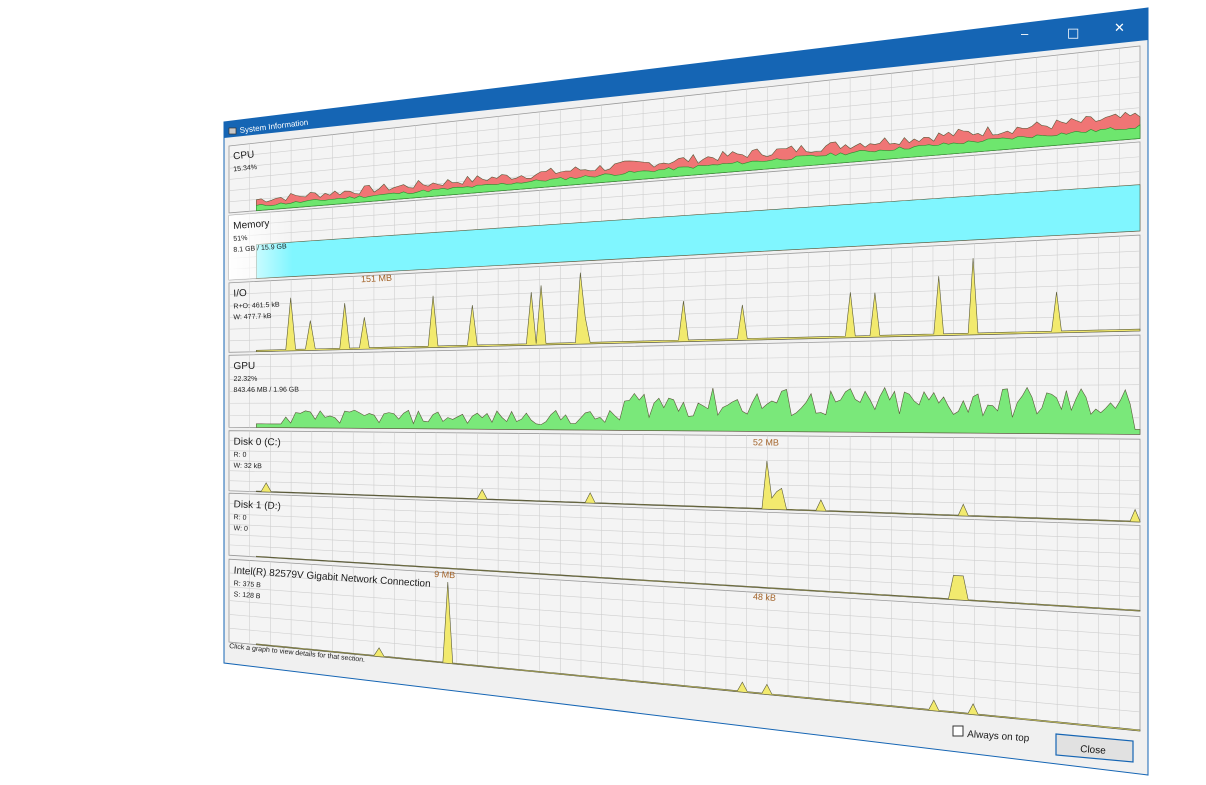 The image size is (1206, 785). I want to click on close-button-label: Close, so click(1093, 750).